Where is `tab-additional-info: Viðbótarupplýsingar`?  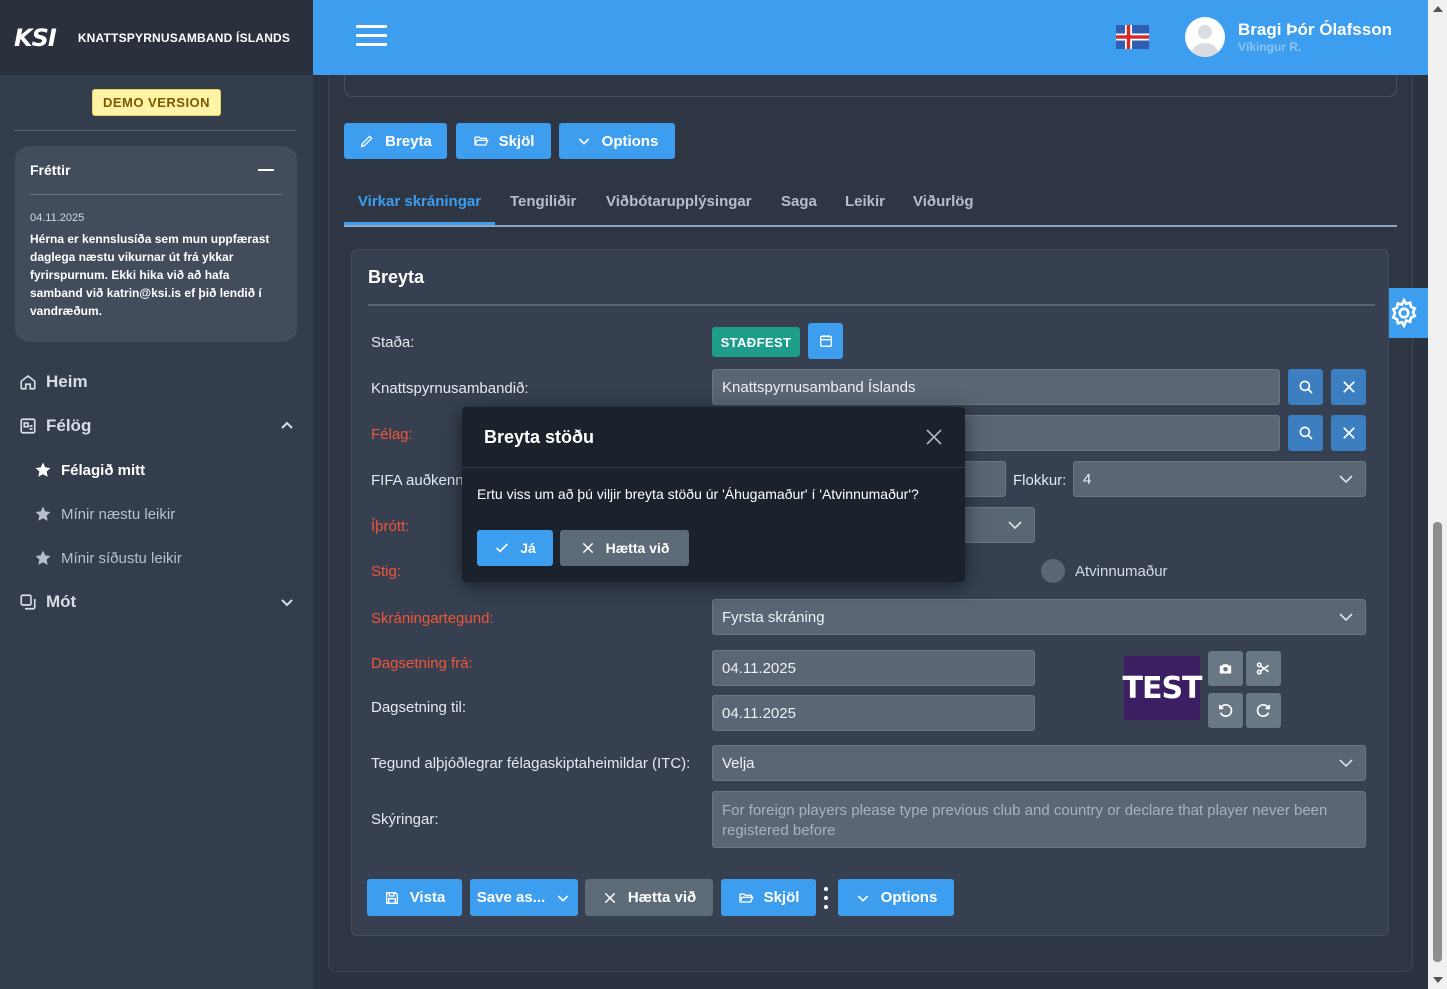 tab-additional-info: Viðbótarupplýsingar is located at coordinates (679, 202).